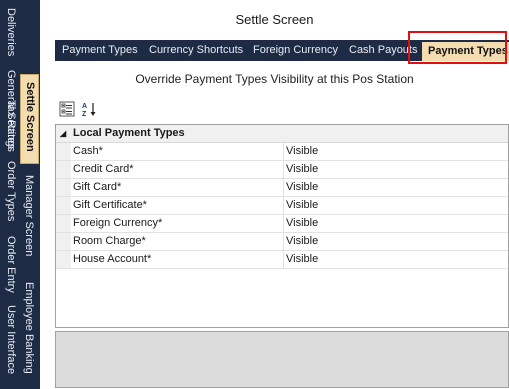  What do you see at coordinates (11, 264) in the screenshot?
I see `side-tab-order-entry: Order Entry` at bounding box center [11, 264].